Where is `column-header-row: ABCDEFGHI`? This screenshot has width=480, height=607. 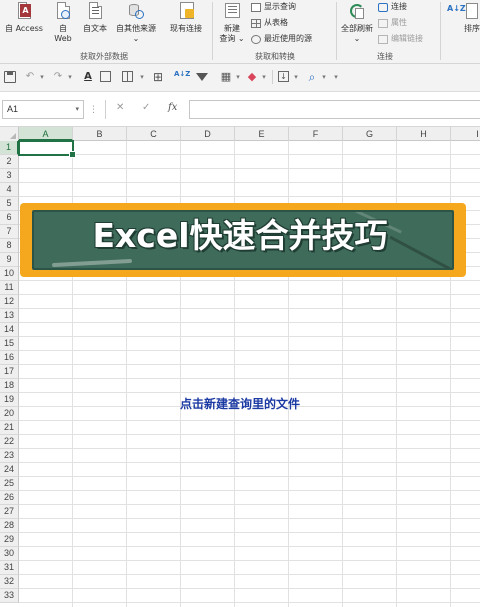 column-header-row: ABCDEFGHI is located at coordinates (240, 134).